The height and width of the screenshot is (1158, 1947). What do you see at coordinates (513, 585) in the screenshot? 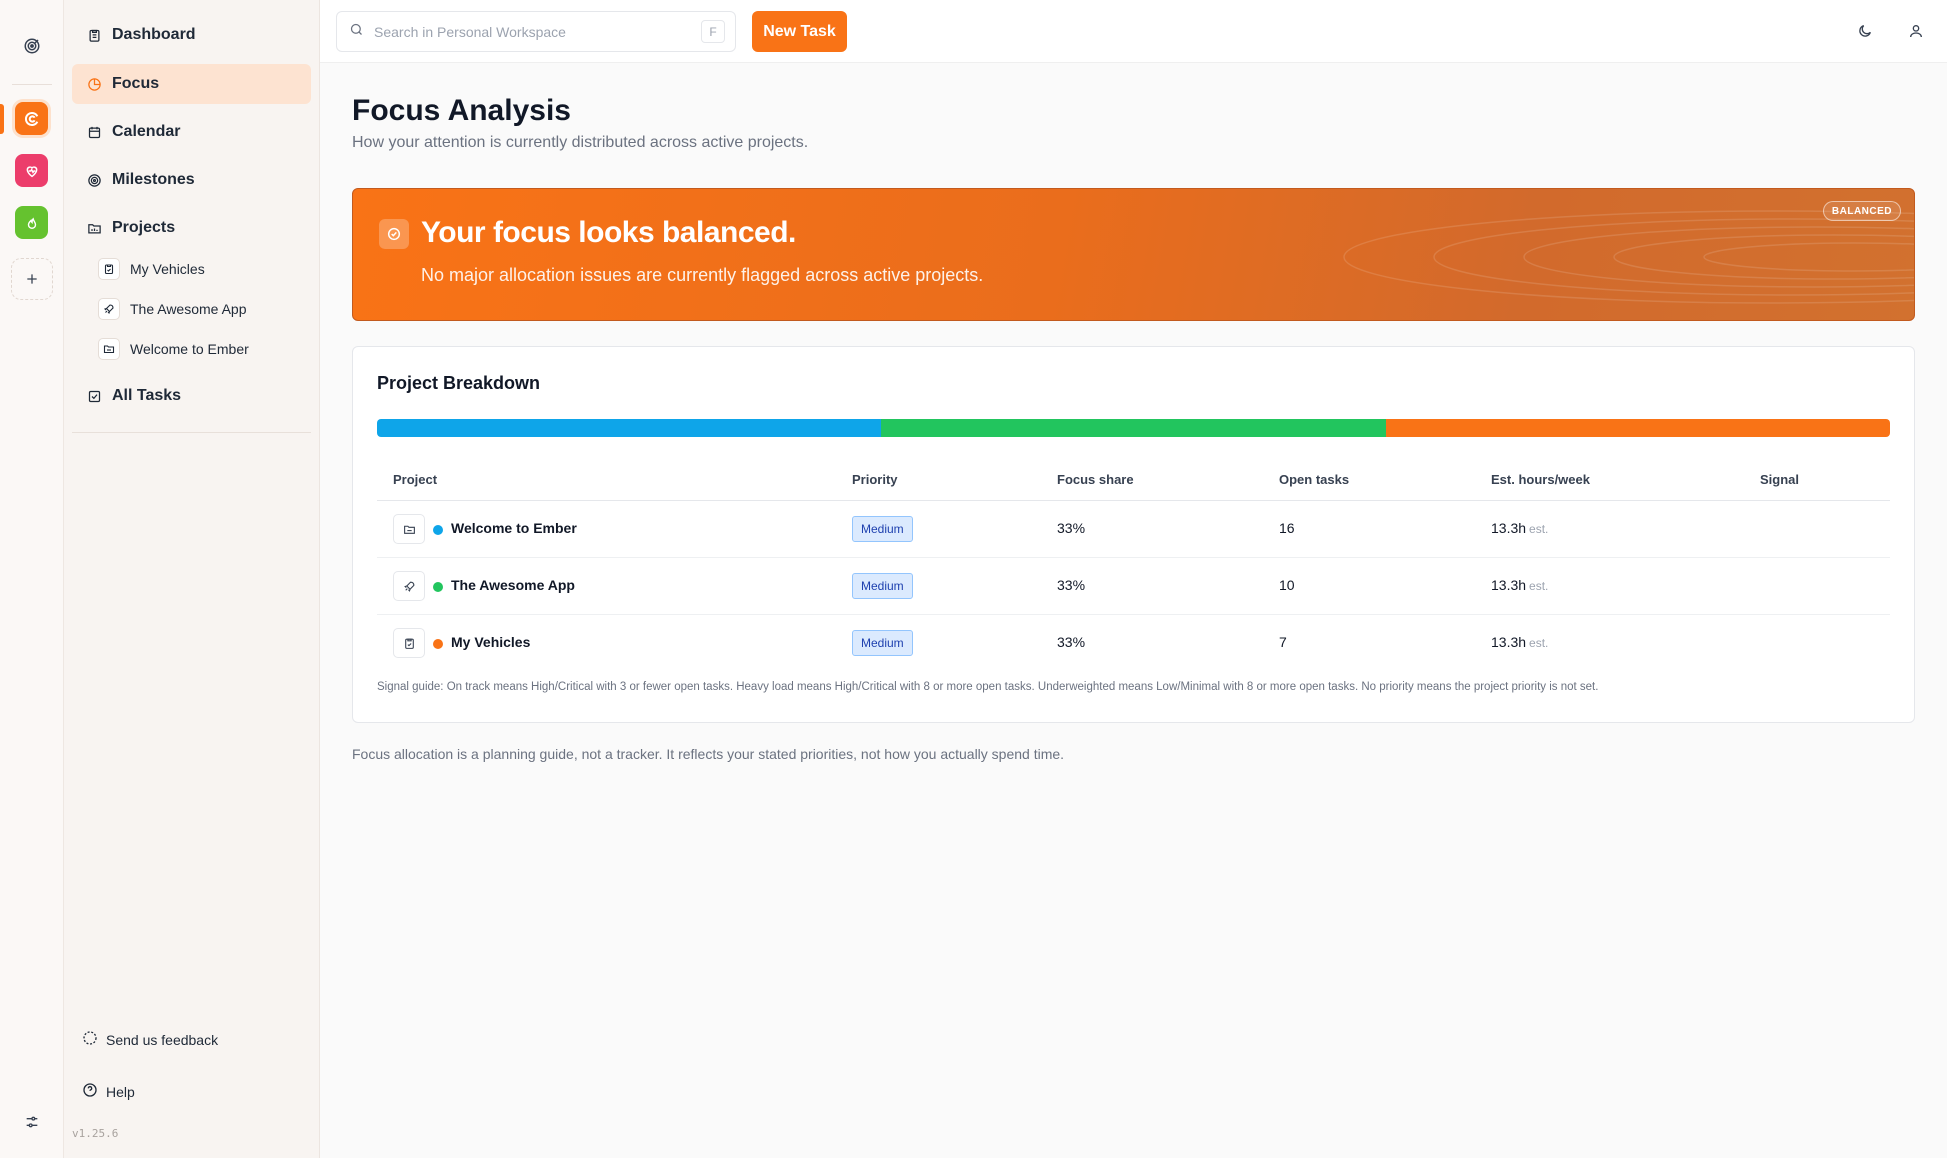
I see `project-name: The Awesome App` at bounding box center [513, 585].